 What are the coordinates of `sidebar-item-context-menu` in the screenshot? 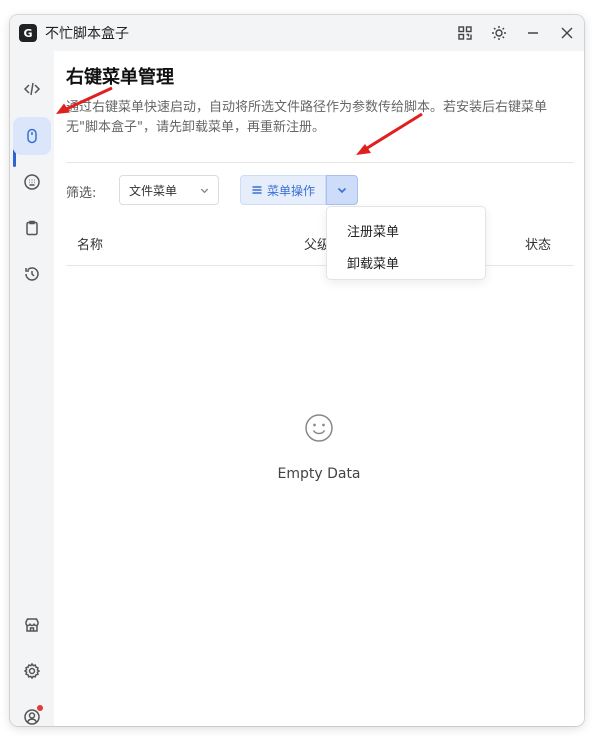 It's located at (32, 136).